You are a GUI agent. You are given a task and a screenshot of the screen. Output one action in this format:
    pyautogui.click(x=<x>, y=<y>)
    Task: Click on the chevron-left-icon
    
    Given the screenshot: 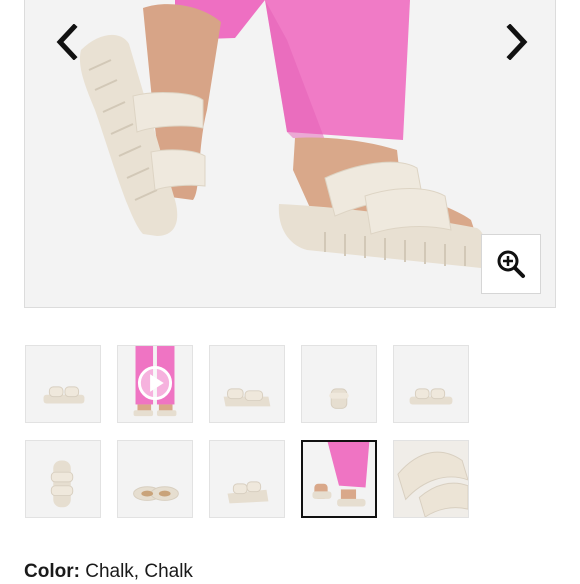 What is the action you would take?
    pyautogui.click(x=67, y=42)
    